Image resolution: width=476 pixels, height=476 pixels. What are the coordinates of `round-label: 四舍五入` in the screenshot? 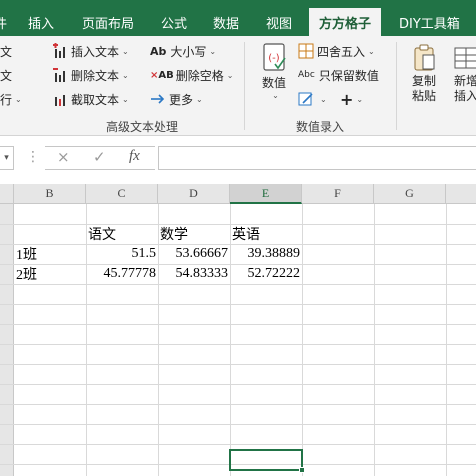 It's located at (341, 51).